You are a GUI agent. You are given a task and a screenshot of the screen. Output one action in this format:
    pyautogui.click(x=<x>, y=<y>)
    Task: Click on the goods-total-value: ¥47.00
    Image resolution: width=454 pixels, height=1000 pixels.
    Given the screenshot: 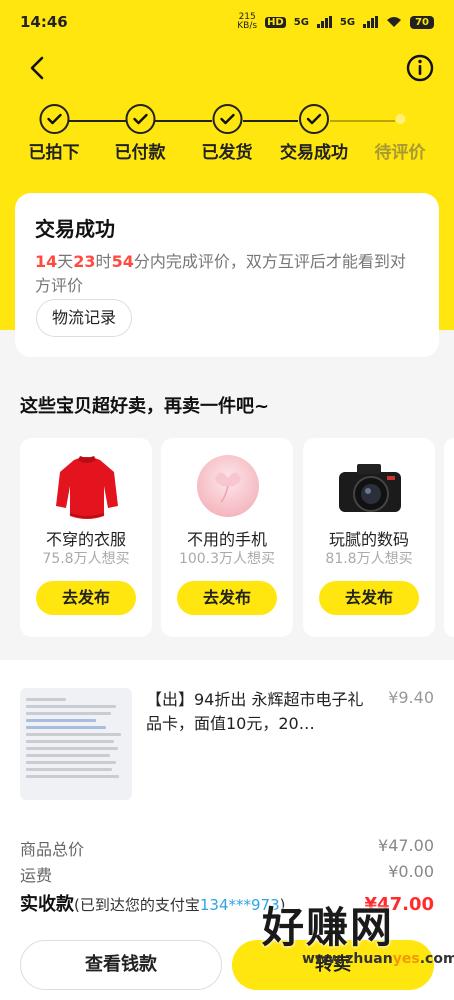 What is the action you would take?
    pyautogui.click(x=406, y=845)
    